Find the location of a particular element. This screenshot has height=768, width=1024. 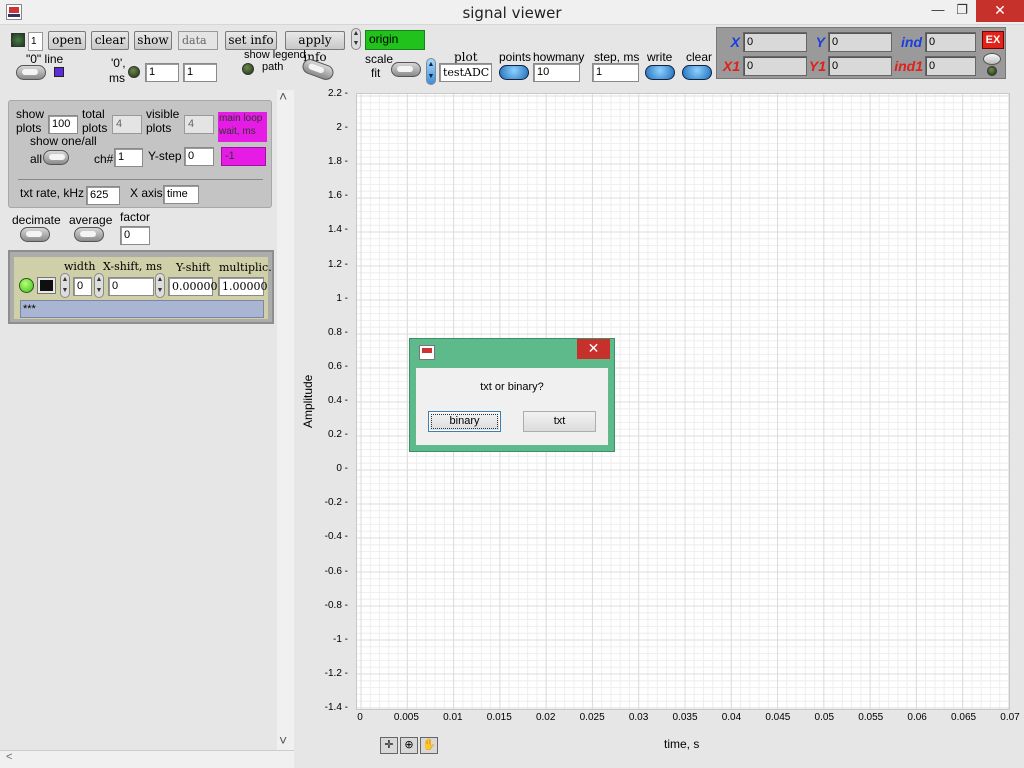

x-value: 0 is located at coordinates (775, 42).